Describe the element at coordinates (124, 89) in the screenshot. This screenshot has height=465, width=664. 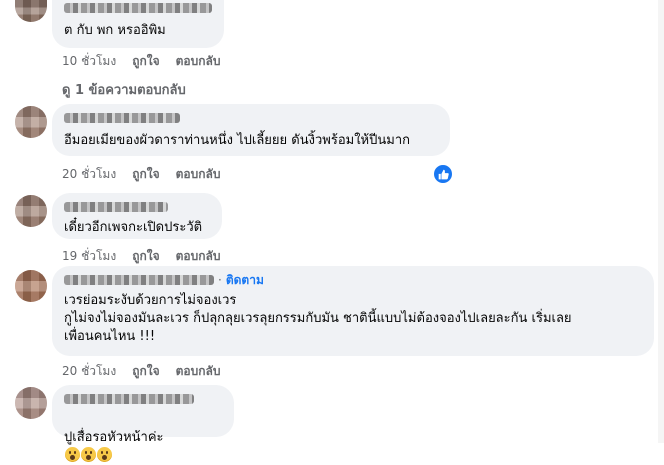
I see `view-replies-link: ดู 1 ข้อความตอบกลับ` at that location.